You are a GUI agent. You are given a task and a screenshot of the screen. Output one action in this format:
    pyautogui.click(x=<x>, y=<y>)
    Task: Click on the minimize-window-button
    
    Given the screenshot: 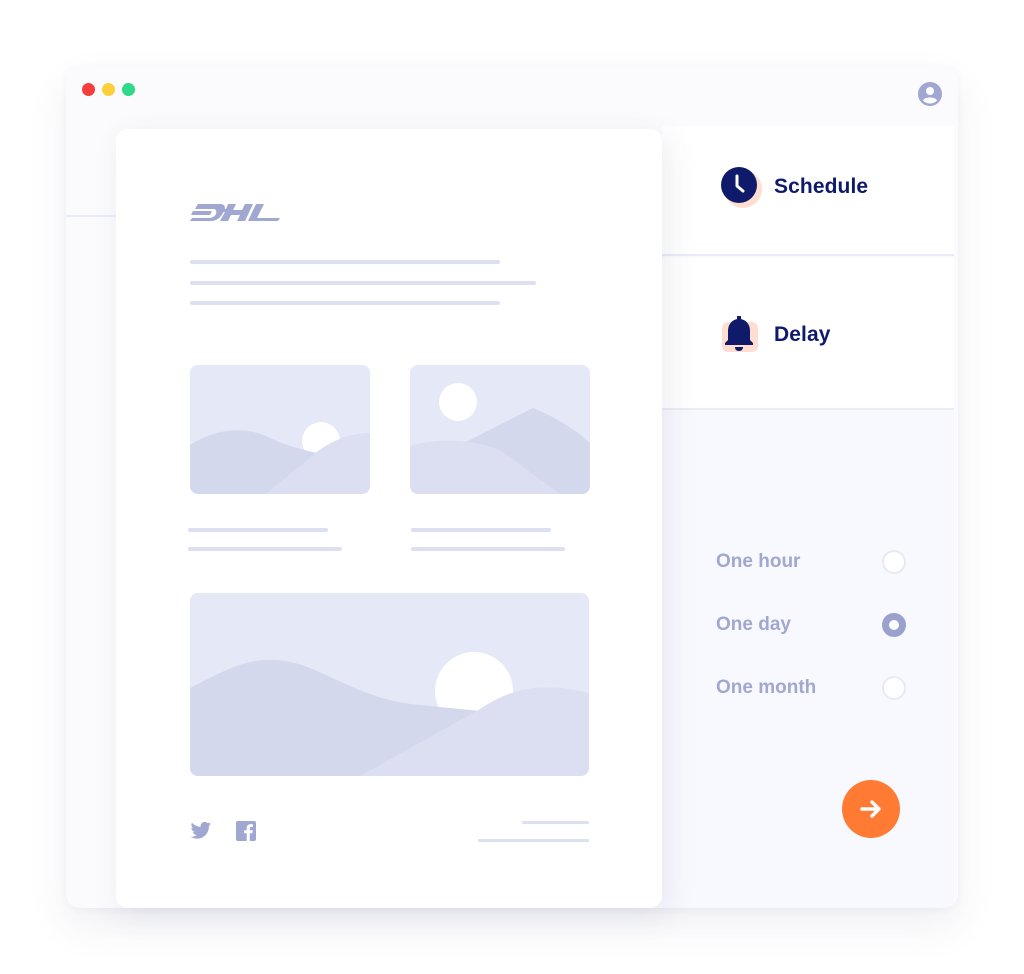 What is the action you would take?
    pyautogui.click(x=108, y=89)
    